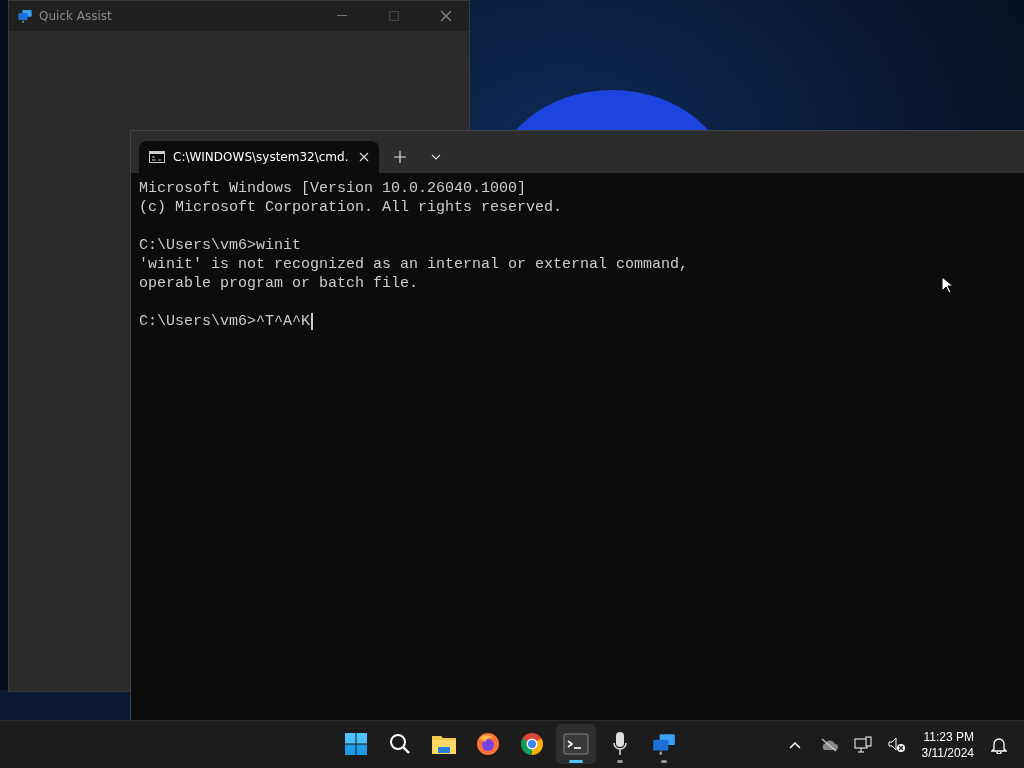  Describe the element at coordinates (333, 188) in the screenshot. I see `console-text: Microsoft Windows [Version 10.0.26040.1000]` at that location.